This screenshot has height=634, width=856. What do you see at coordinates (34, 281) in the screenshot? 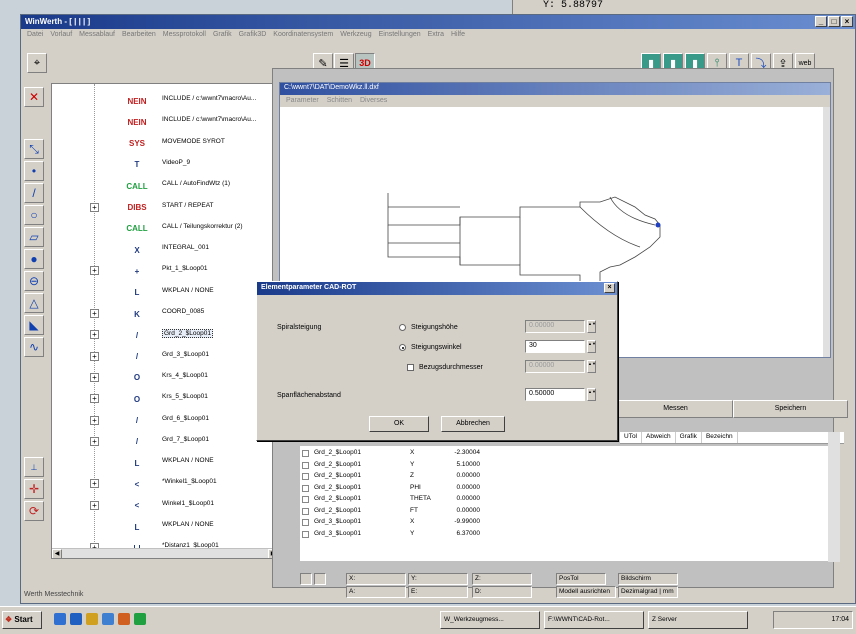
I see `cylinder-button: ⊖` at bounding box center [34, 281].